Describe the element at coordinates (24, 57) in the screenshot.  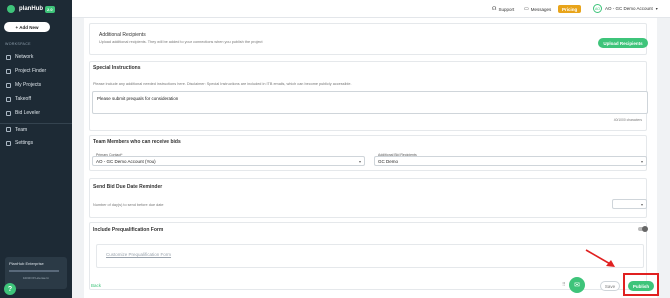
I see `sidebar-item-label: Network` at that location.